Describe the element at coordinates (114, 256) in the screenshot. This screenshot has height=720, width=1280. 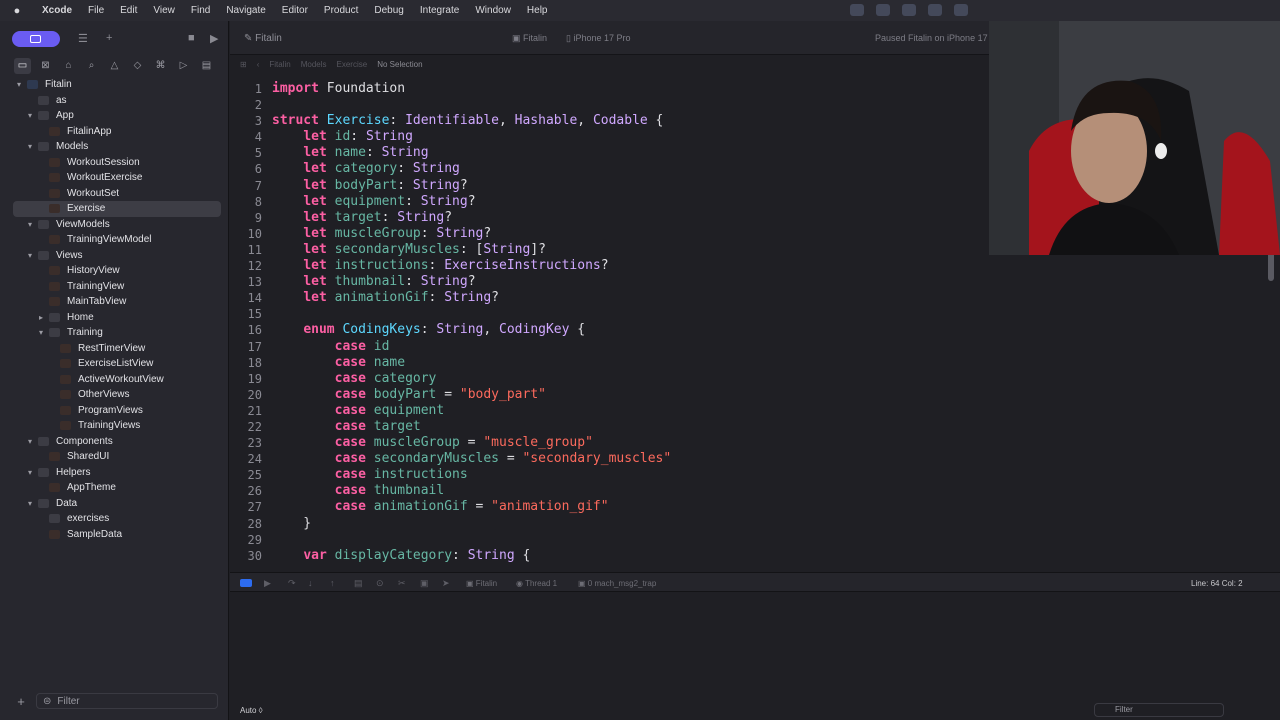
I see `tree-item: ▾ Views` at that location.